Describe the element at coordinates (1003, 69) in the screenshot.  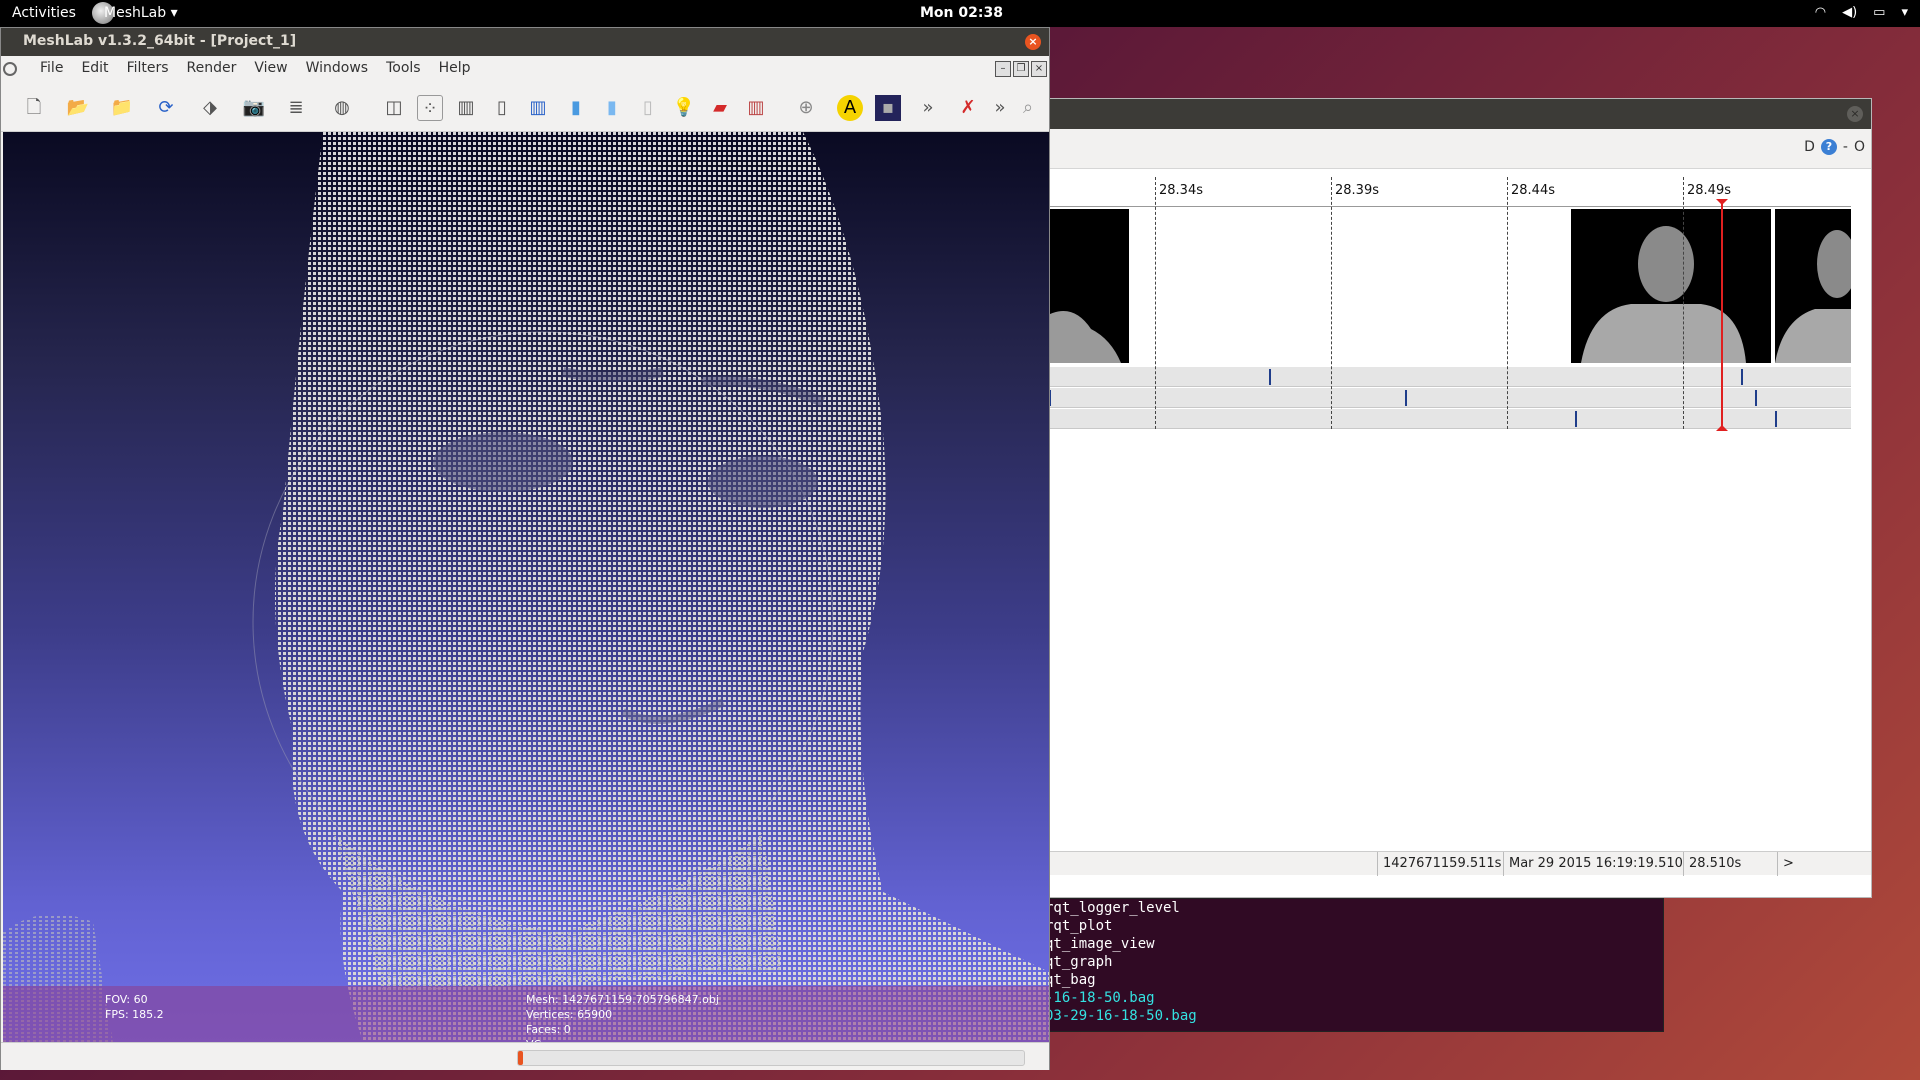
I see `minimize-icon: –` at that location.